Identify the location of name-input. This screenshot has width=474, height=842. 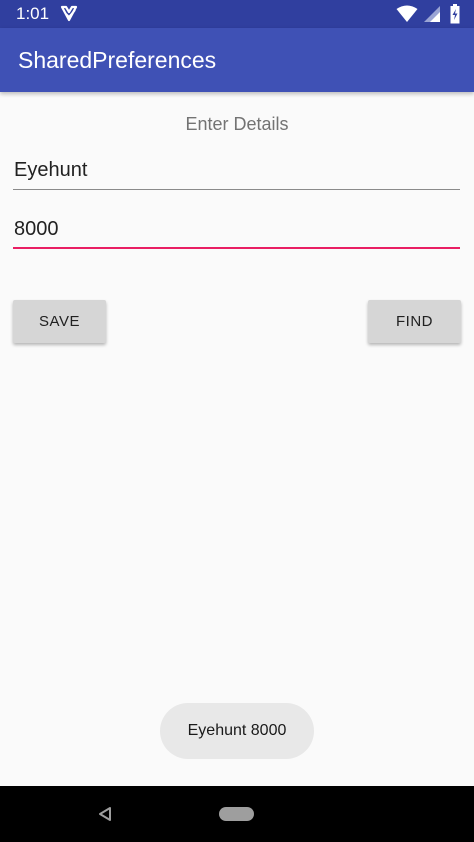
(236, 171).